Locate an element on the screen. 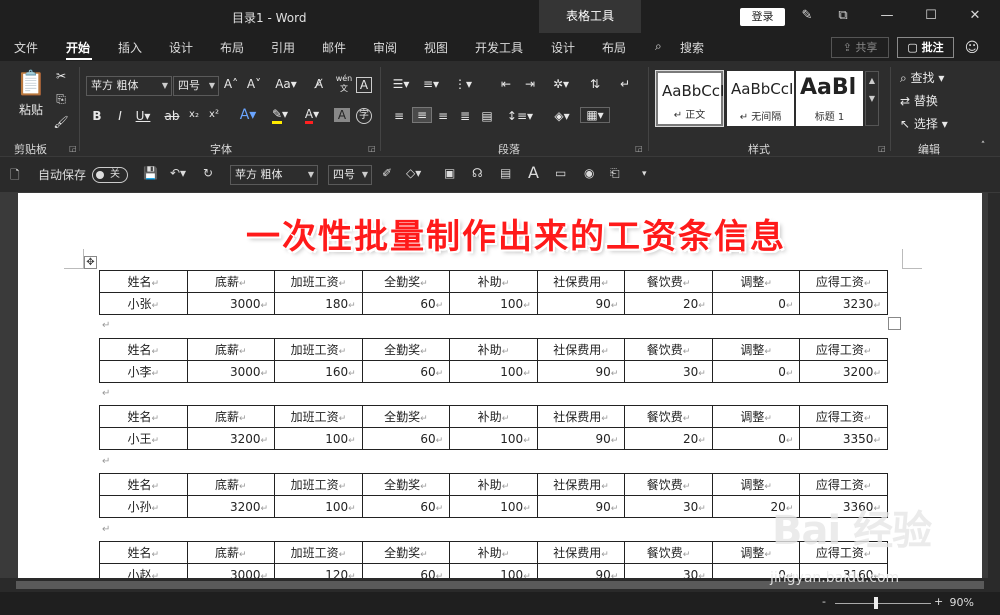  subscript-icon: x₂ is located at coordinates (194, 114).